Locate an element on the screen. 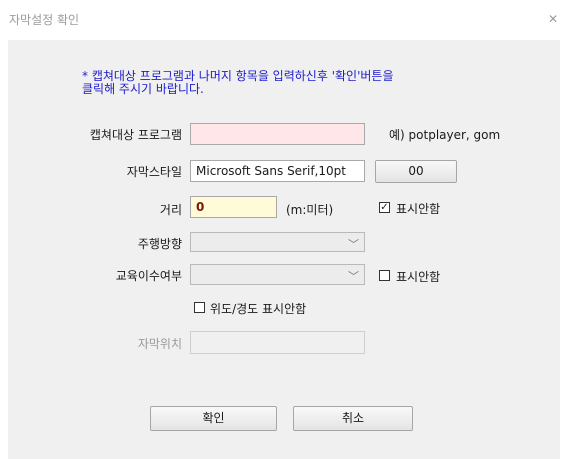 This screenshot has height=459, width=566. completion-label: 교육이수여부 is located at coordinates (148, 276).